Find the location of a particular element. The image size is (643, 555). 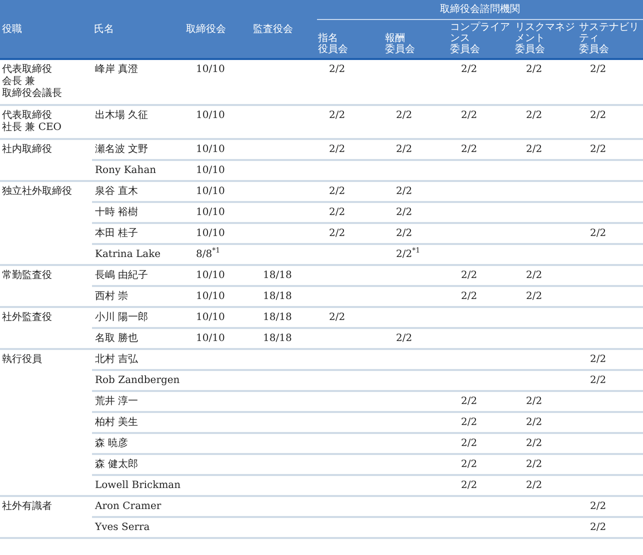

role-text: 社外監査役 is located at coordinates (27, 318).